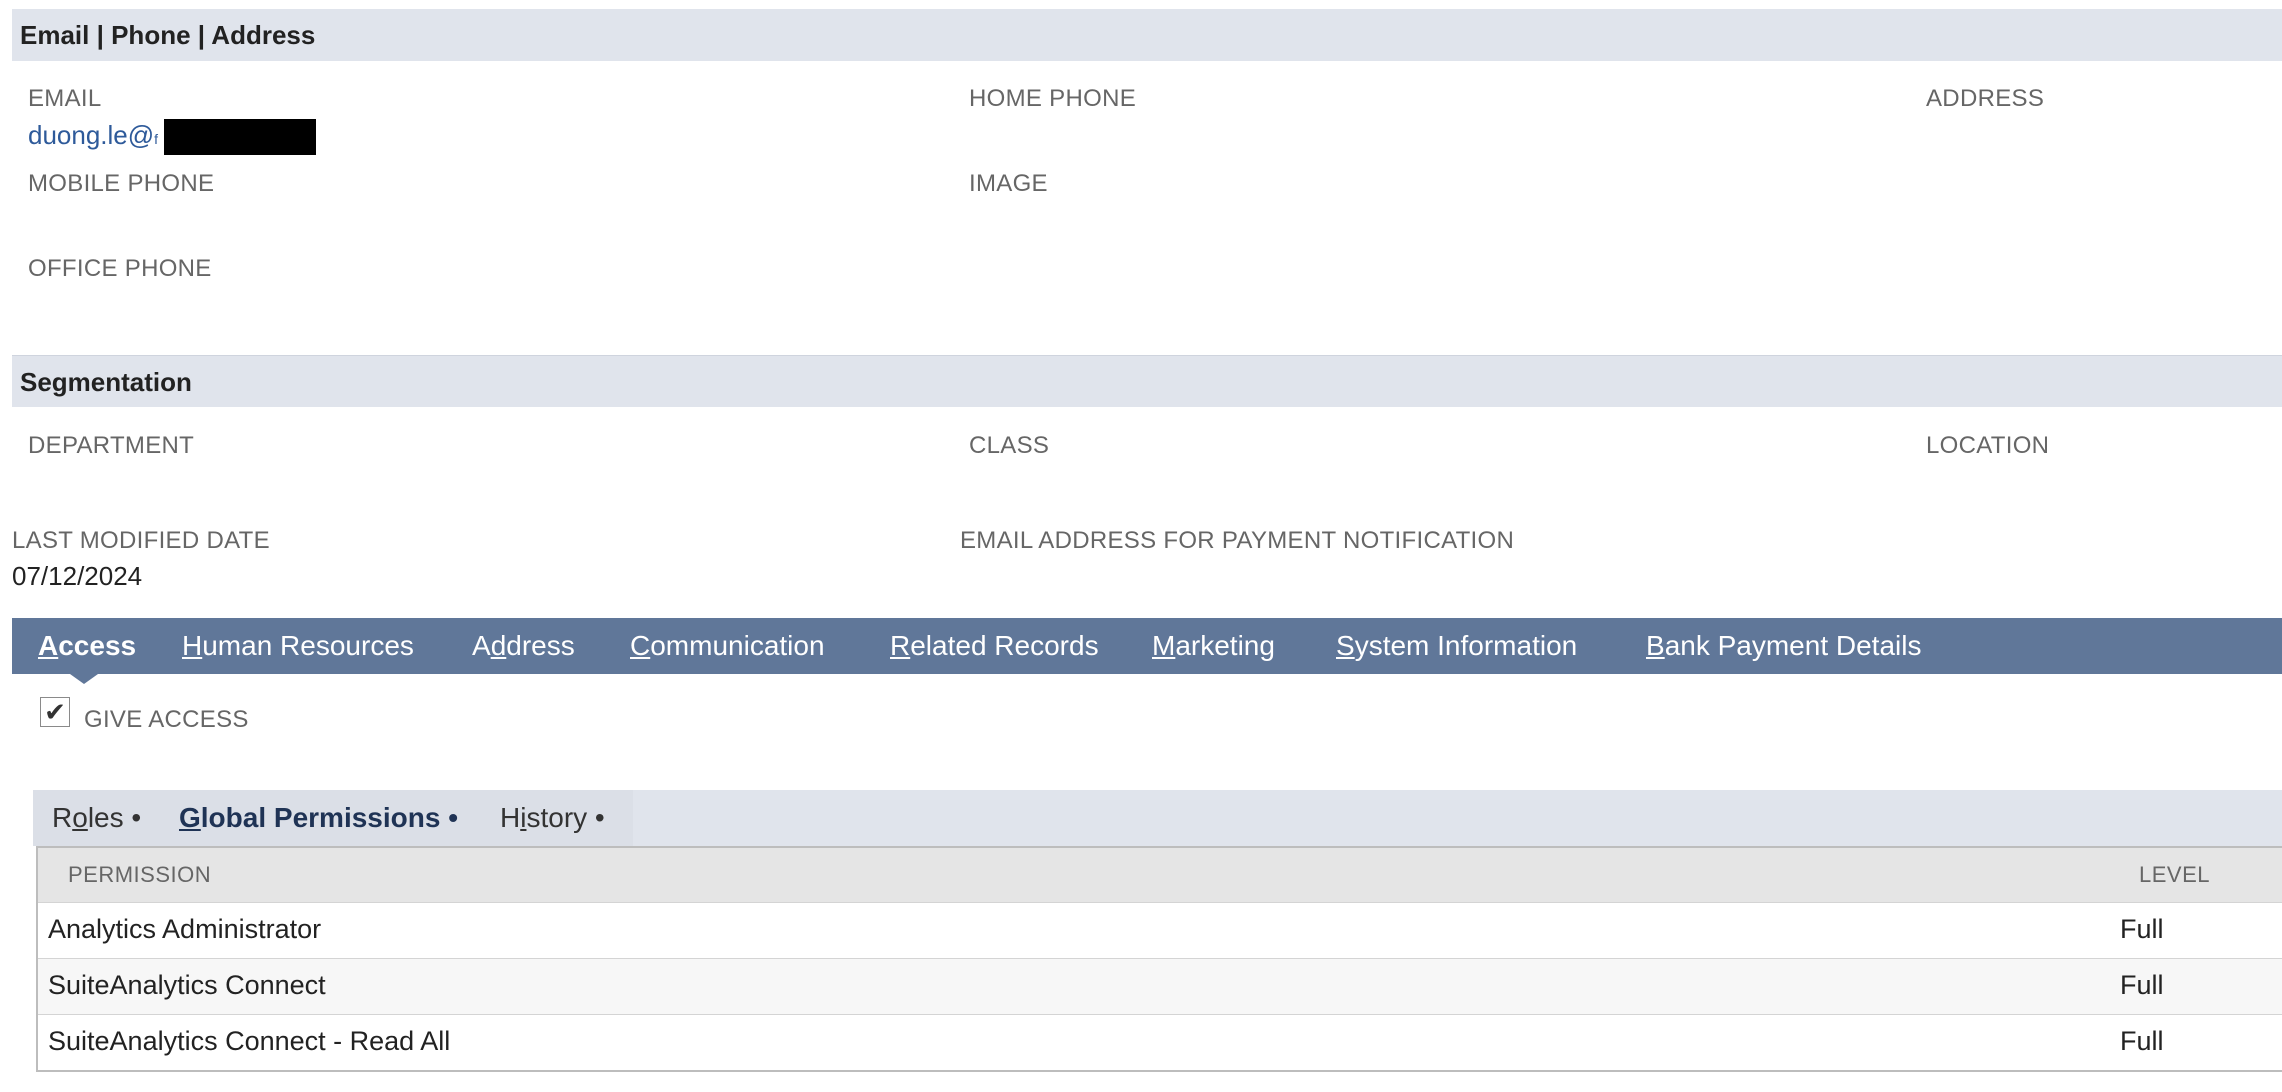 The width and height of the screenshot is (2282, 1092). What do you see at coordinates (1147, 381) in the screenshot?
I see `segmentation-section-header: Segmentation` at bounding box center [1147, 381].